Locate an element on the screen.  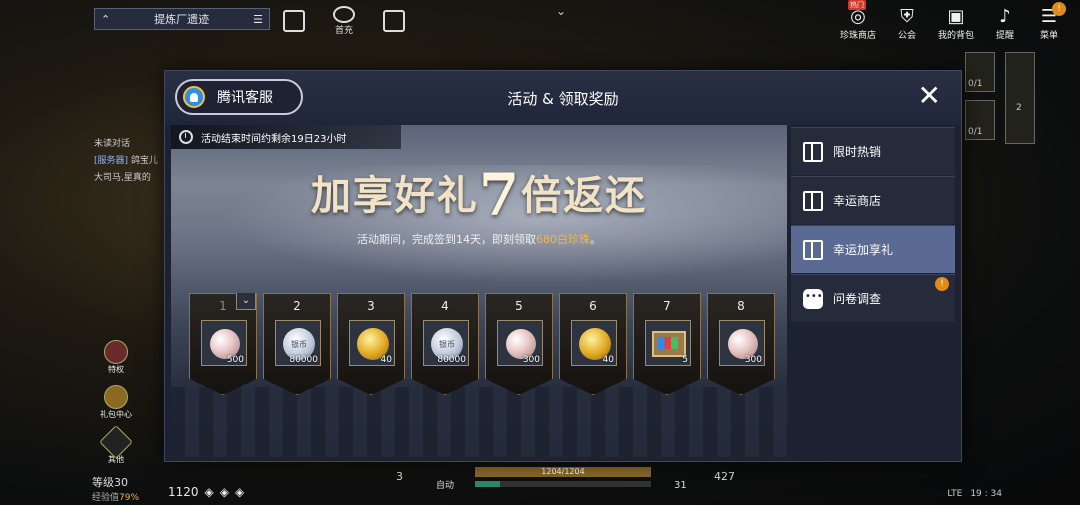
chat-title: 未读对话 is located at coordinates (112, 144).